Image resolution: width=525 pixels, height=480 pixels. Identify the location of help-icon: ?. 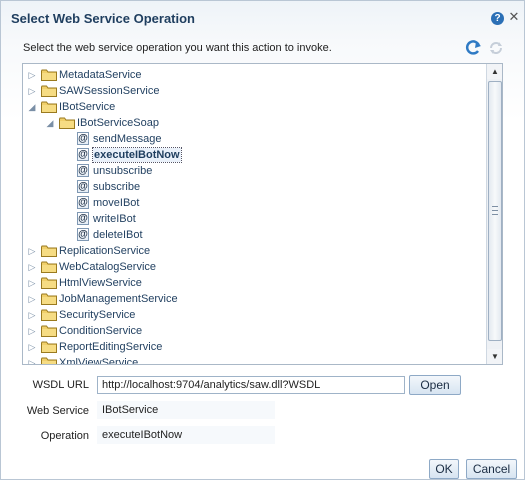
(497, 18).